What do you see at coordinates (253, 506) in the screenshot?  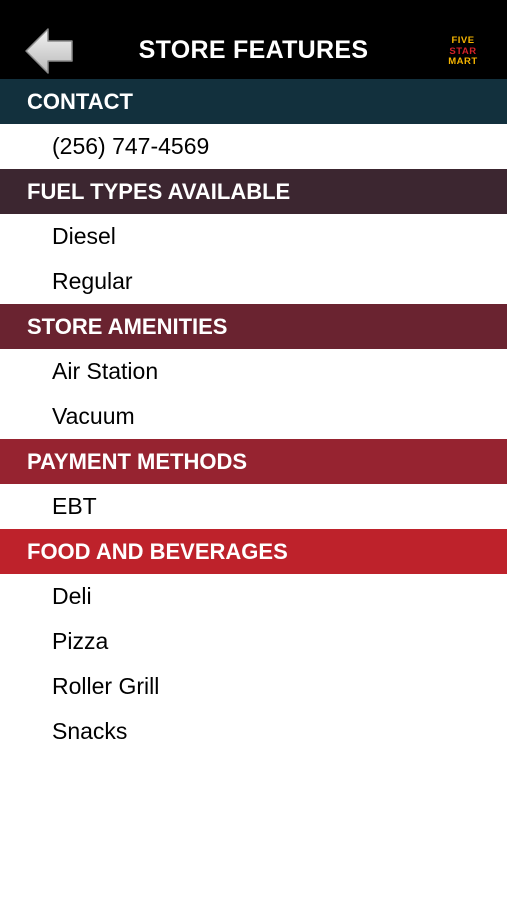 I see `payment-method-item: EBT` at bounding box center [253, 506].